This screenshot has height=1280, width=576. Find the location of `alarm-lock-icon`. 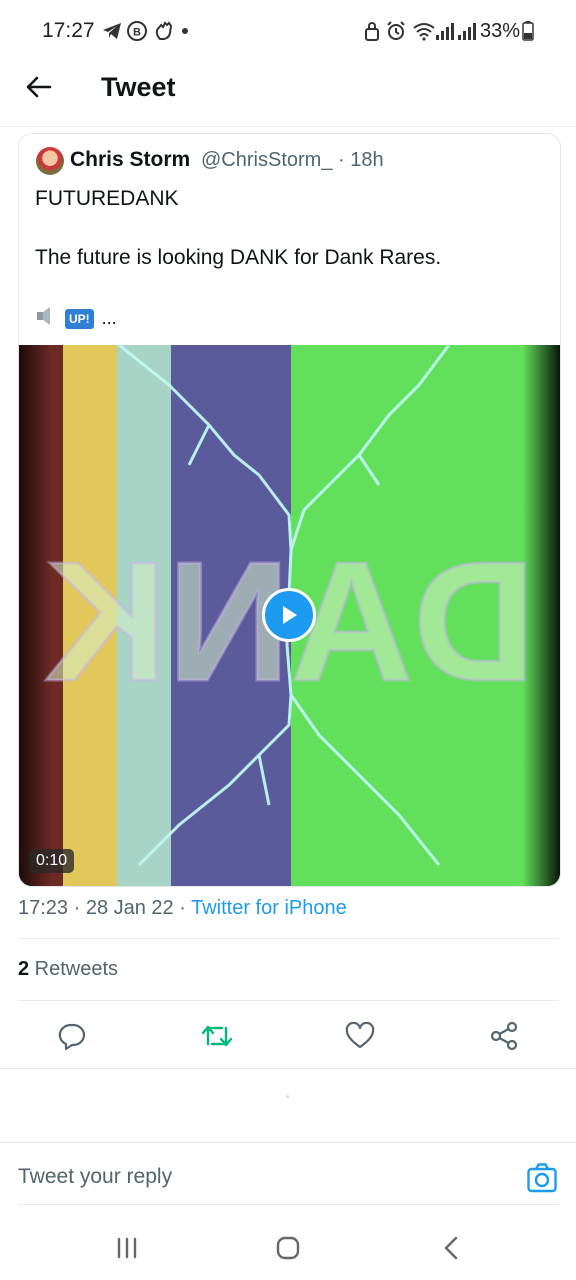

alarm-lock-icon is located at coordinates (372, 31).